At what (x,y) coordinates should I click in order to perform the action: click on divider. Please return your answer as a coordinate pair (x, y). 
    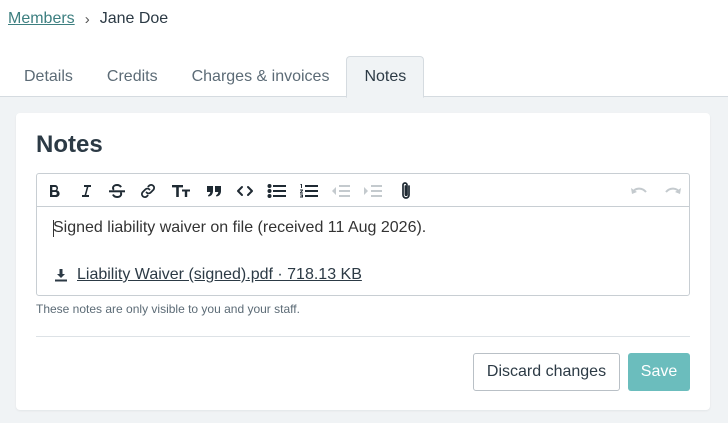
    Looking at the image, I should click on (363, 336).